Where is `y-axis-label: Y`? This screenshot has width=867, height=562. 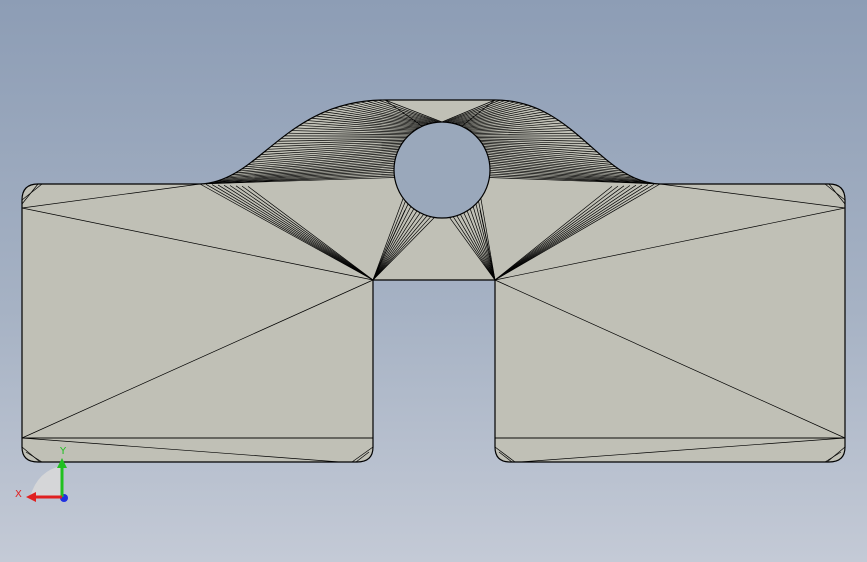 y-axis-label: Y is located at coordinates (63, 451).